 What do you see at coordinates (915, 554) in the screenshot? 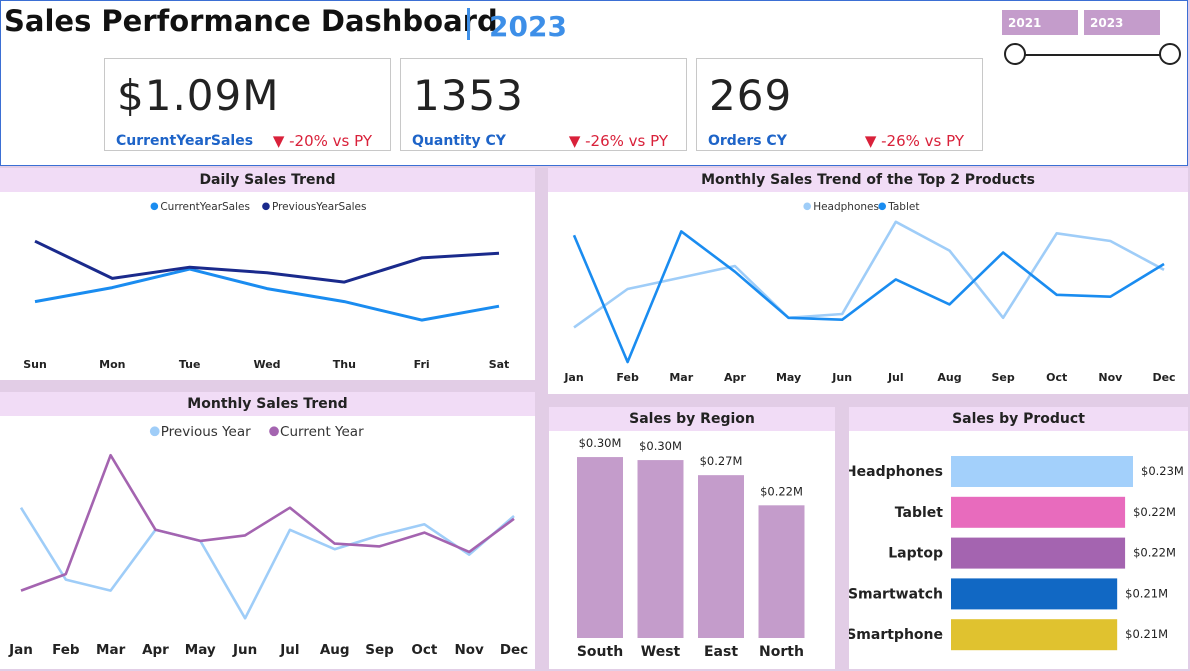
I see `y-tick-label: Laptop` at bounding box center [915, 554].